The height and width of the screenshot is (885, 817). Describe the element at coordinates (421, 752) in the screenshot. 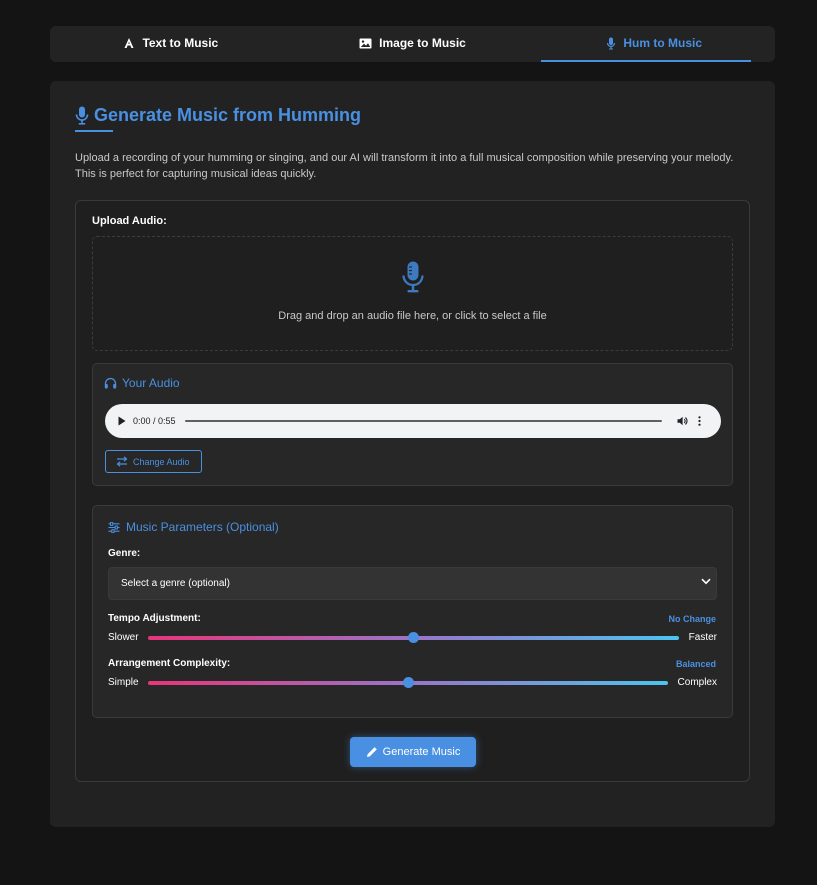

I see `generate-music-label: Generate Music` at that location.